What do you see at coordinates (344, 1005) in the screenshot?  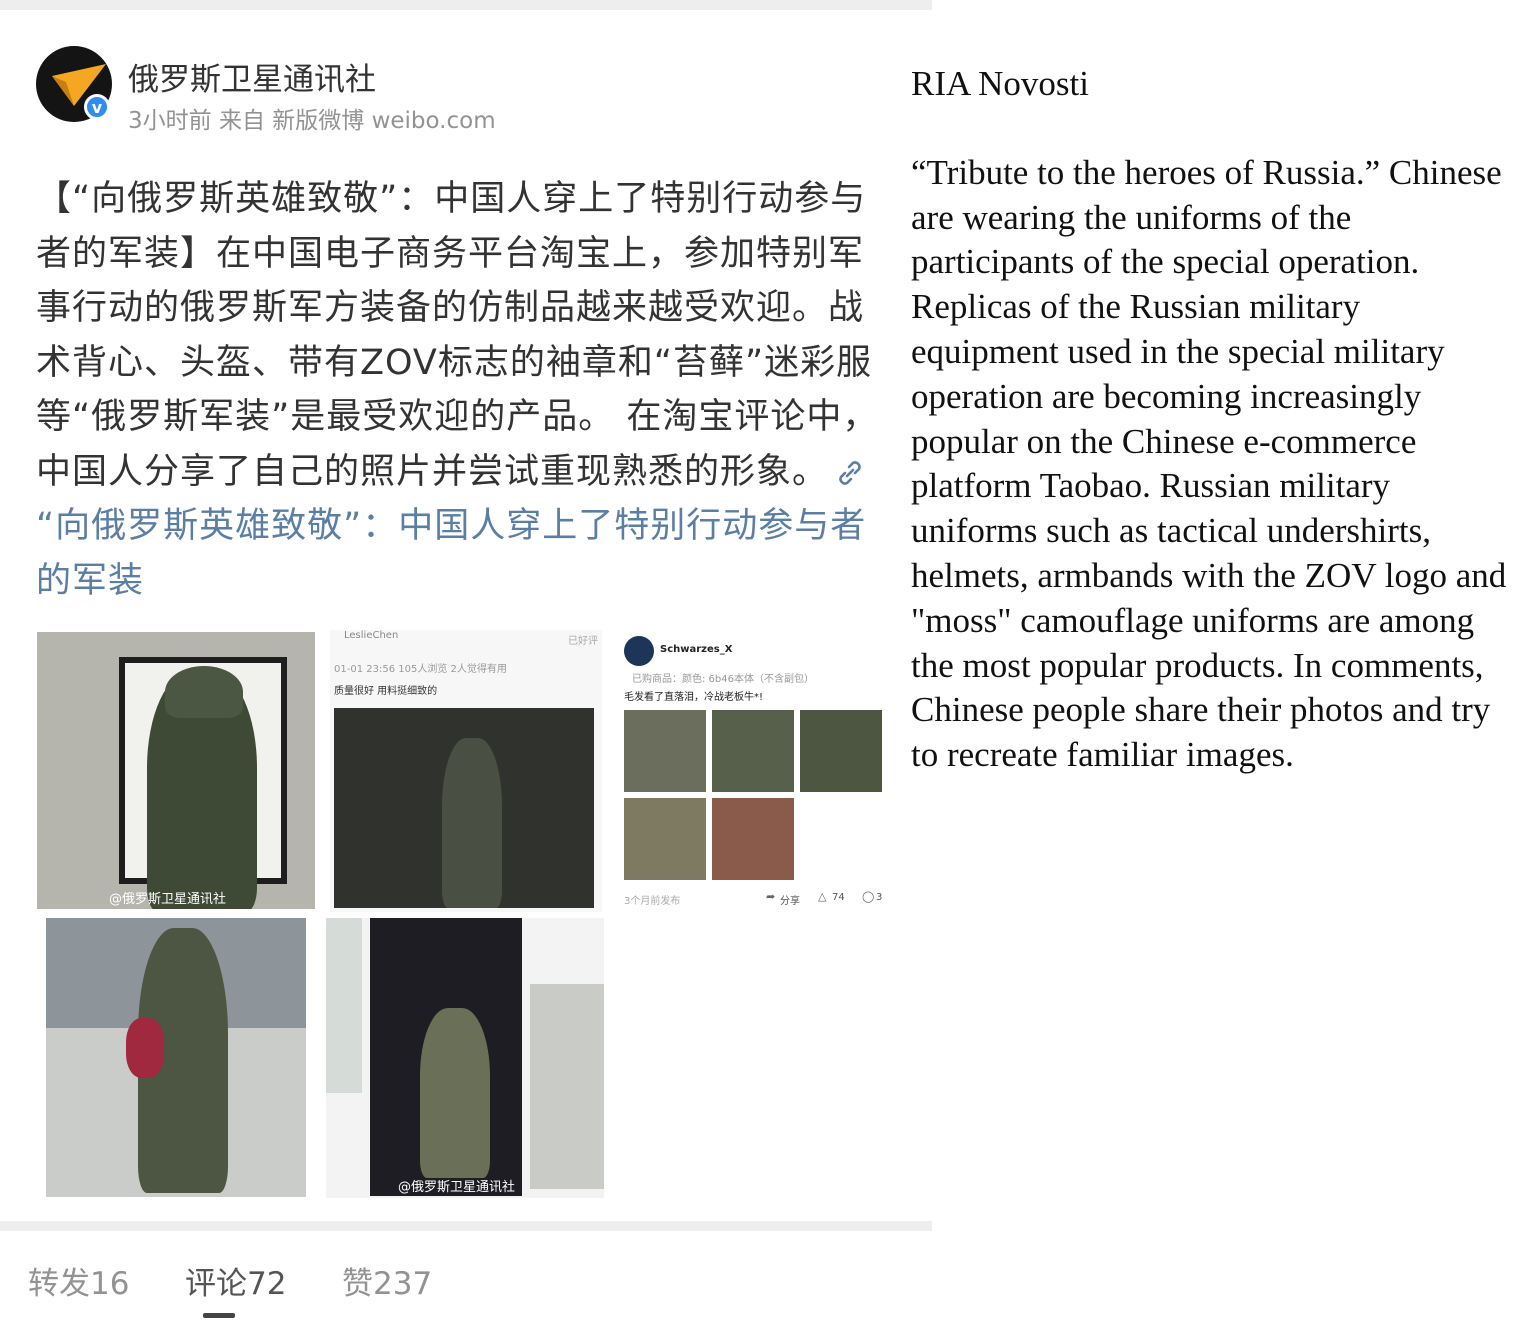 I see `screenshot-strip-left` at bounding box center [344, 1005].